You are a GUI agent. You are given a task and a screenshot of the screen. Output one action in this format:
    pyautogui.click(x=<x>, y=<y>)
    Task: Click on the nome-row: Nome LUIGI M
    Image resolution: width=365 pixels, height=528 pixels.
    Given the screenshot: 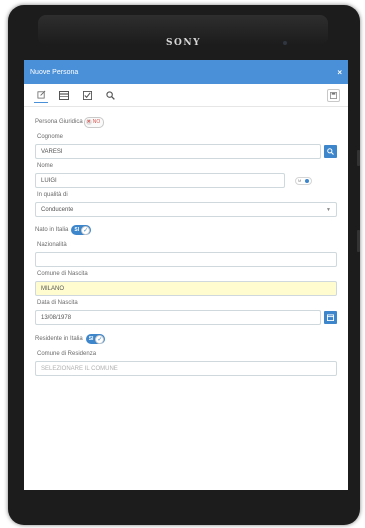 What is the action you would take?
    pyautogui.click(x=186, y=175)
    